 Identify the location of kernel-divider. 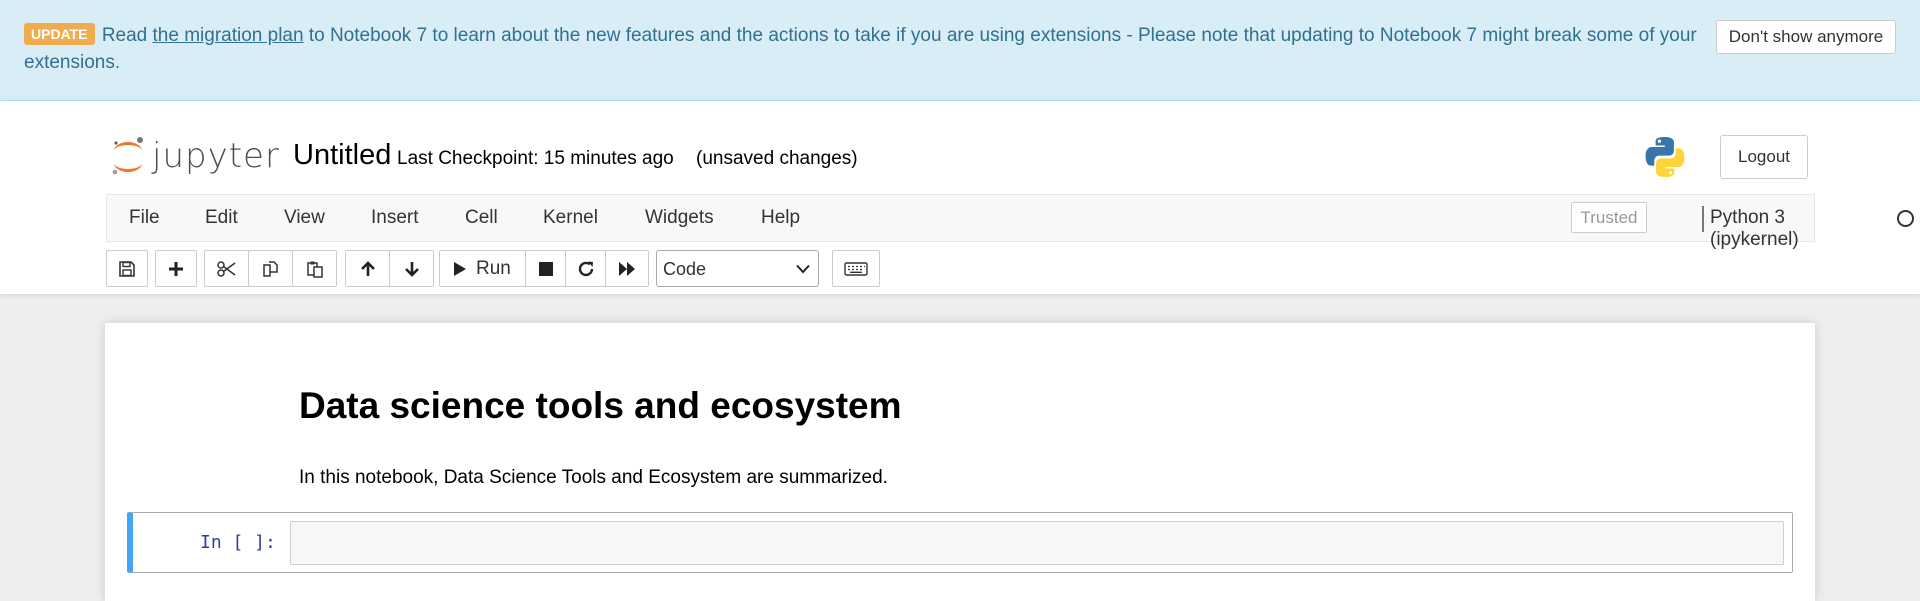
(1703, 219).